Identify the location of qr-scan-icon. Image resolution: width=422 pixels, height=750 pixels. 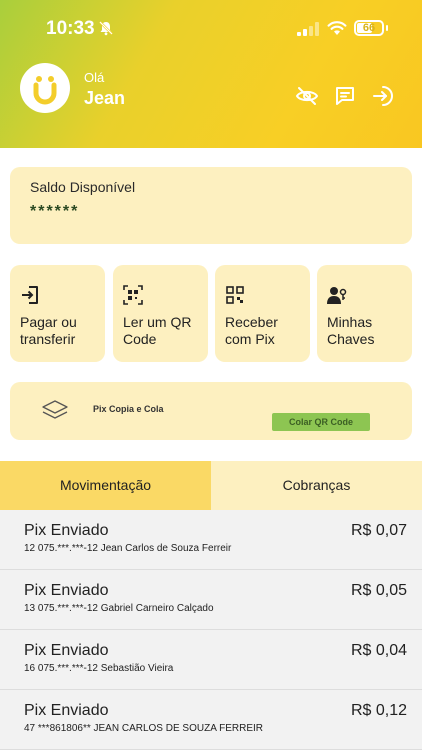
(133, 295).